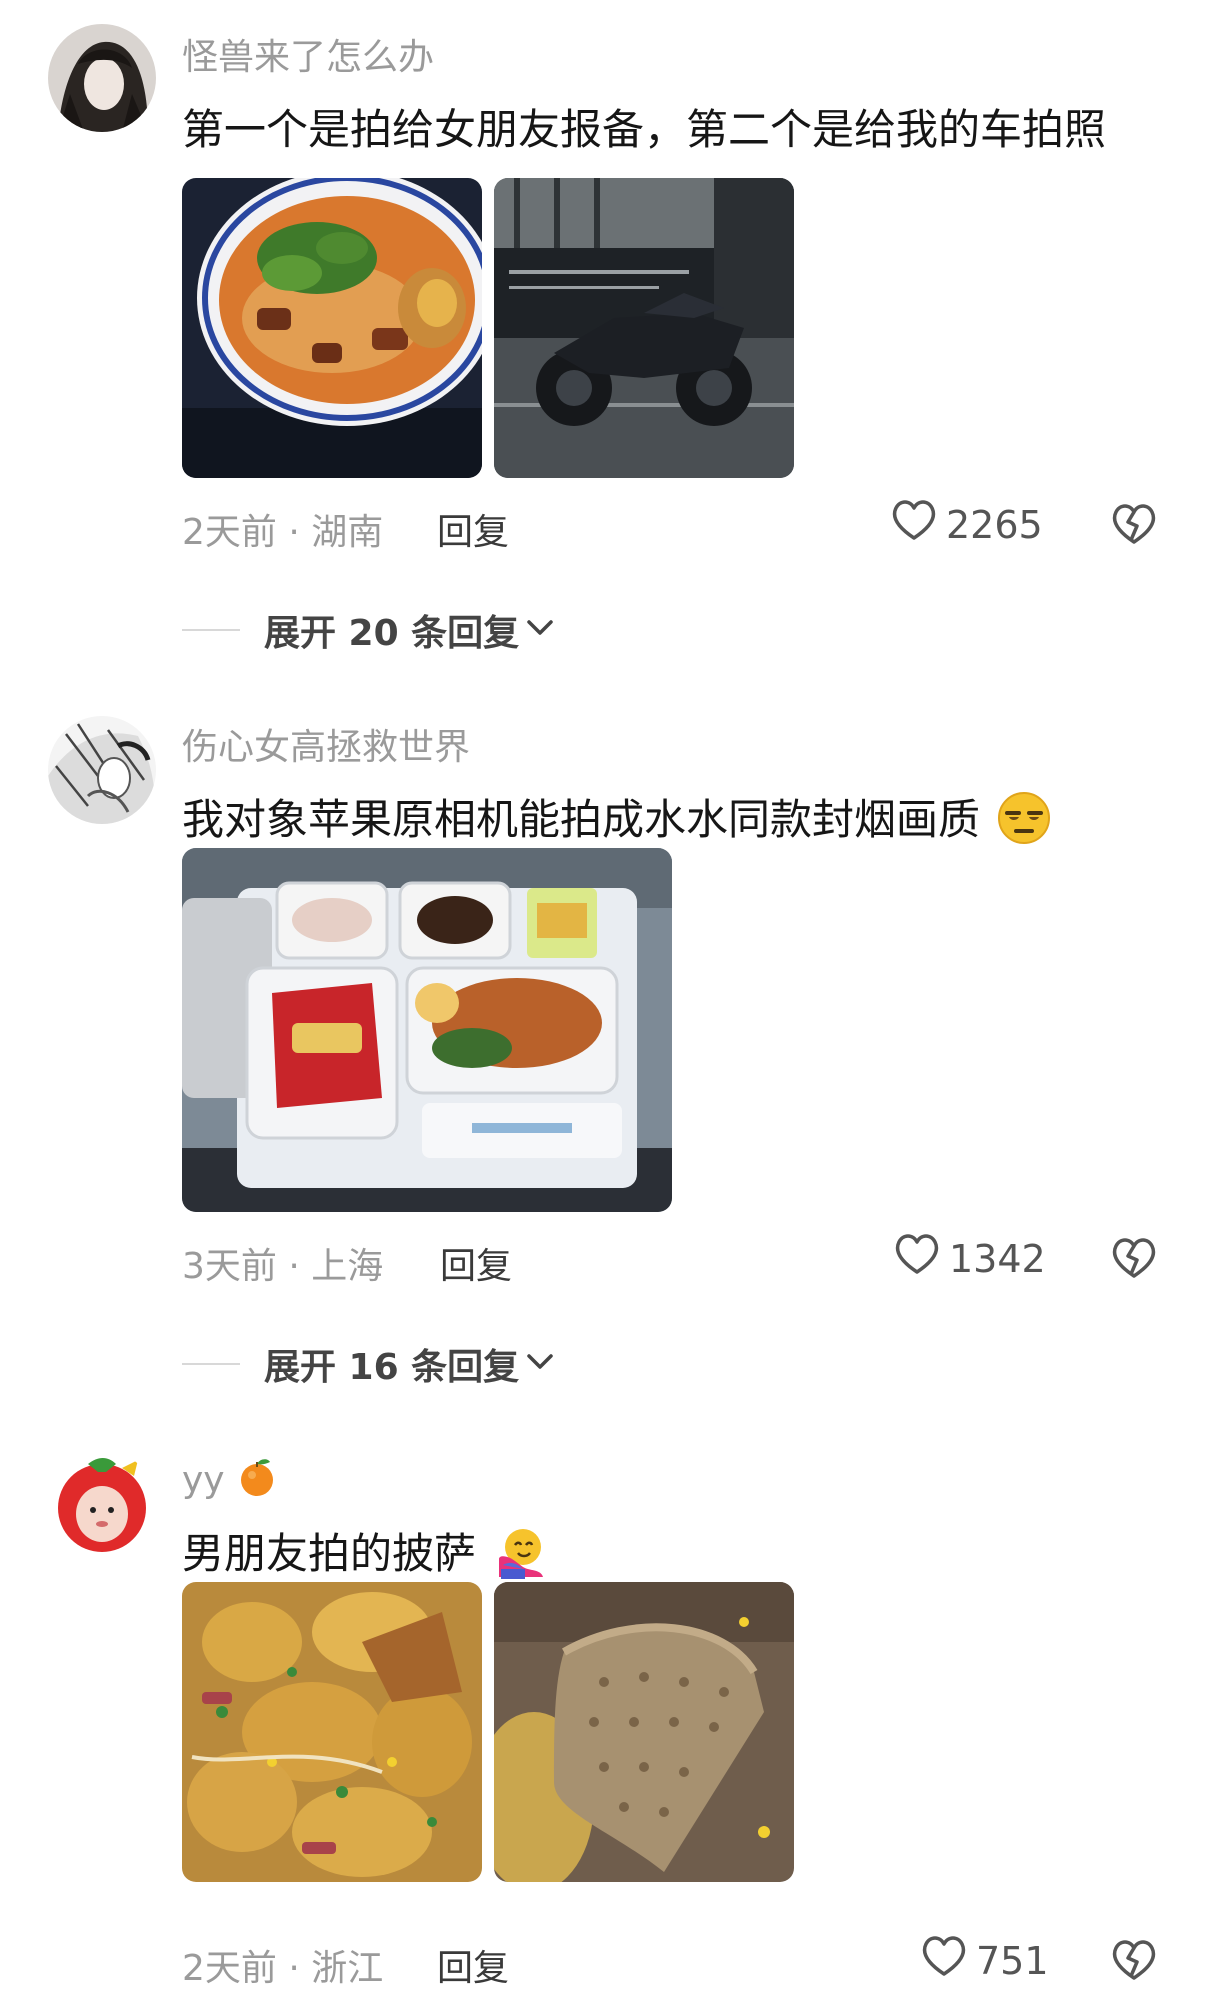 This screenshot has width=1206, height=2001. Describe the element at coordinates (230, 1481) in the screenshot. I see `username-row: yy` at that location.